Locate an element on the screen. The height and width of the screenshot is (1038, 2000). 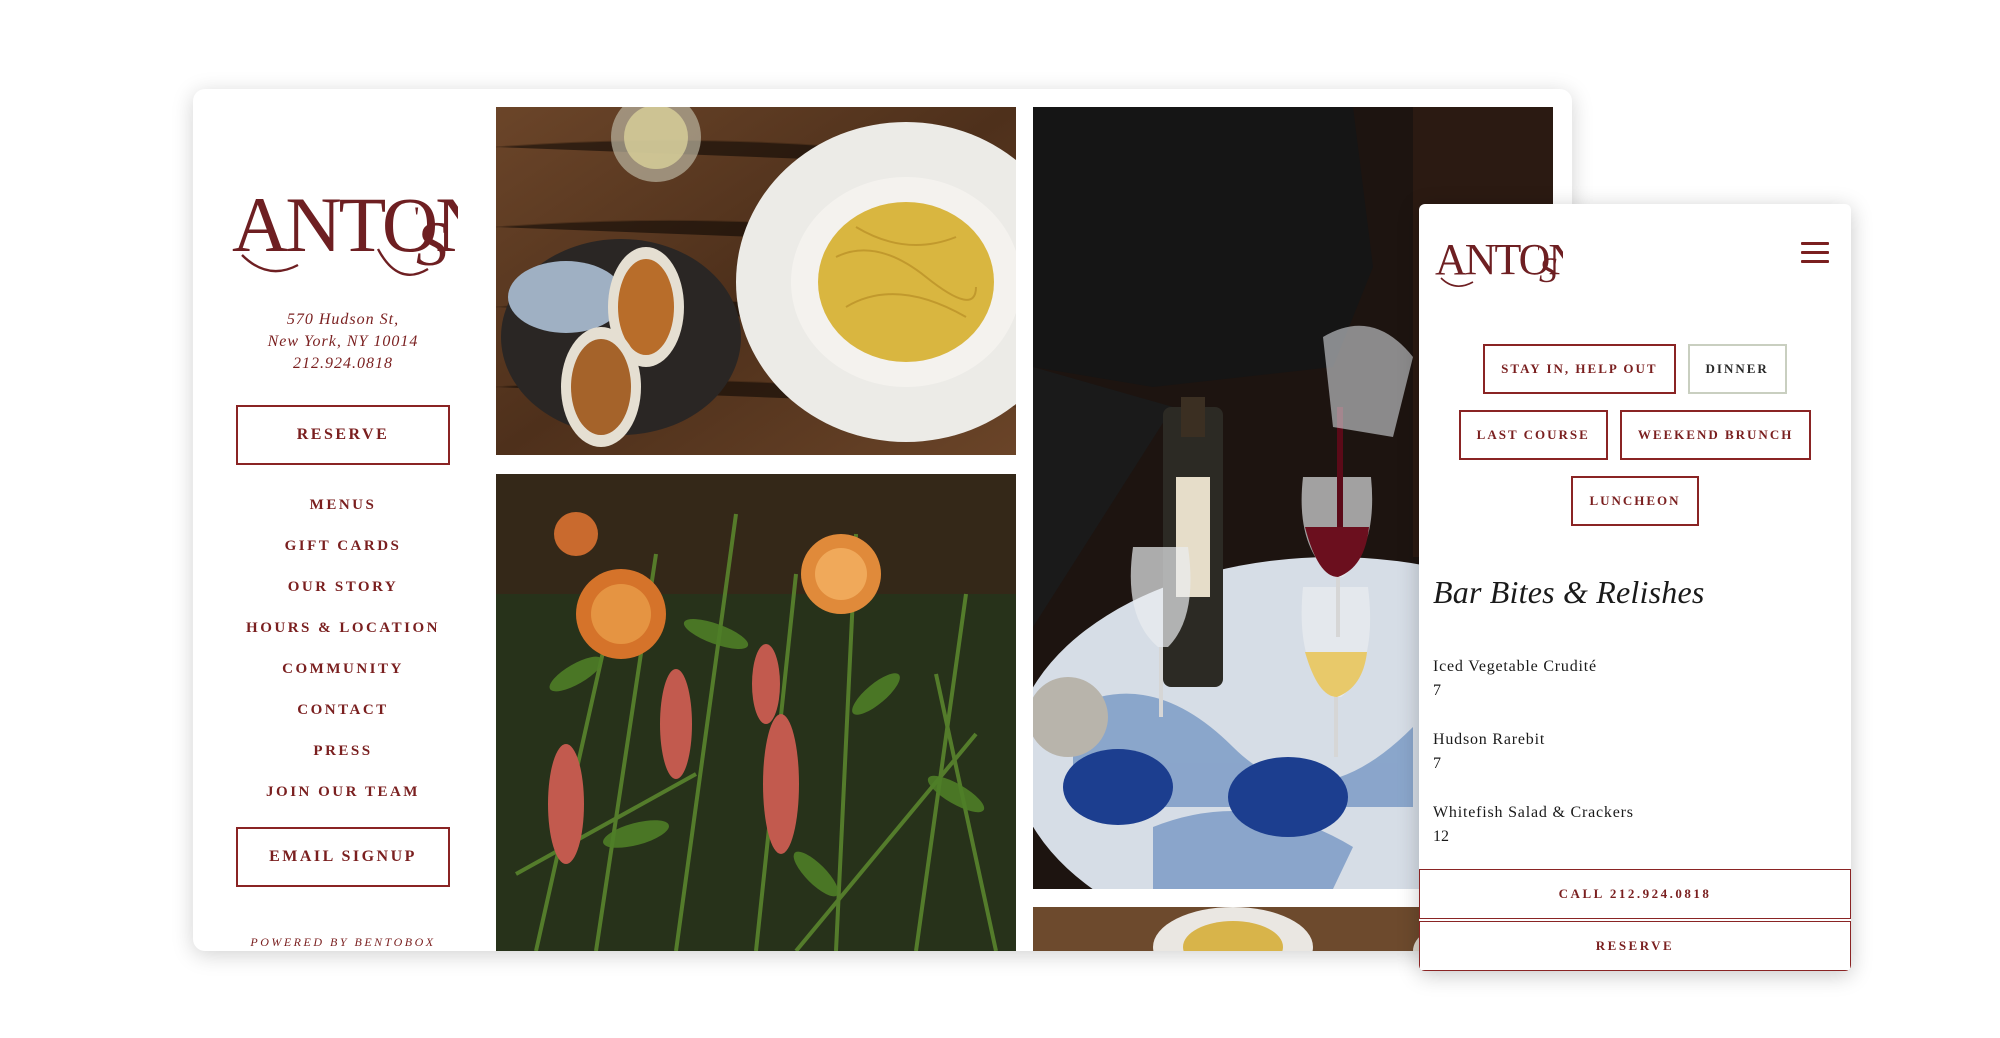
menu-section-title: Bar Bites & Relishes is located at coordinates (1569, 592).